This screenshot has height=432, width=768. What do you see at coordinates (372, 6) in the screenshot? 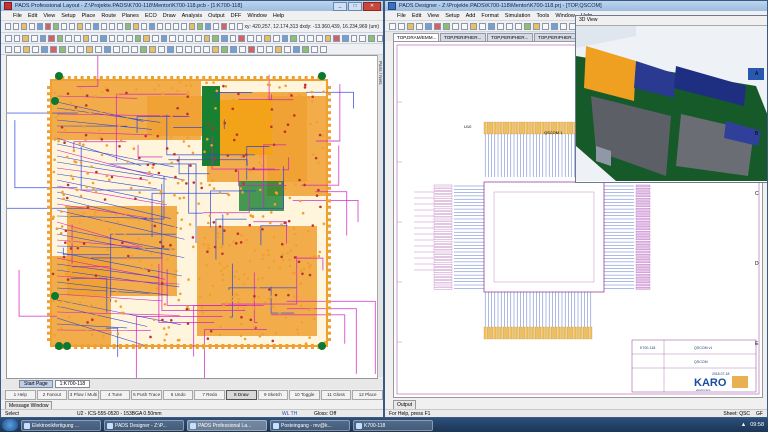
I see `close-button: ✕` at bounding box center [372, 6].